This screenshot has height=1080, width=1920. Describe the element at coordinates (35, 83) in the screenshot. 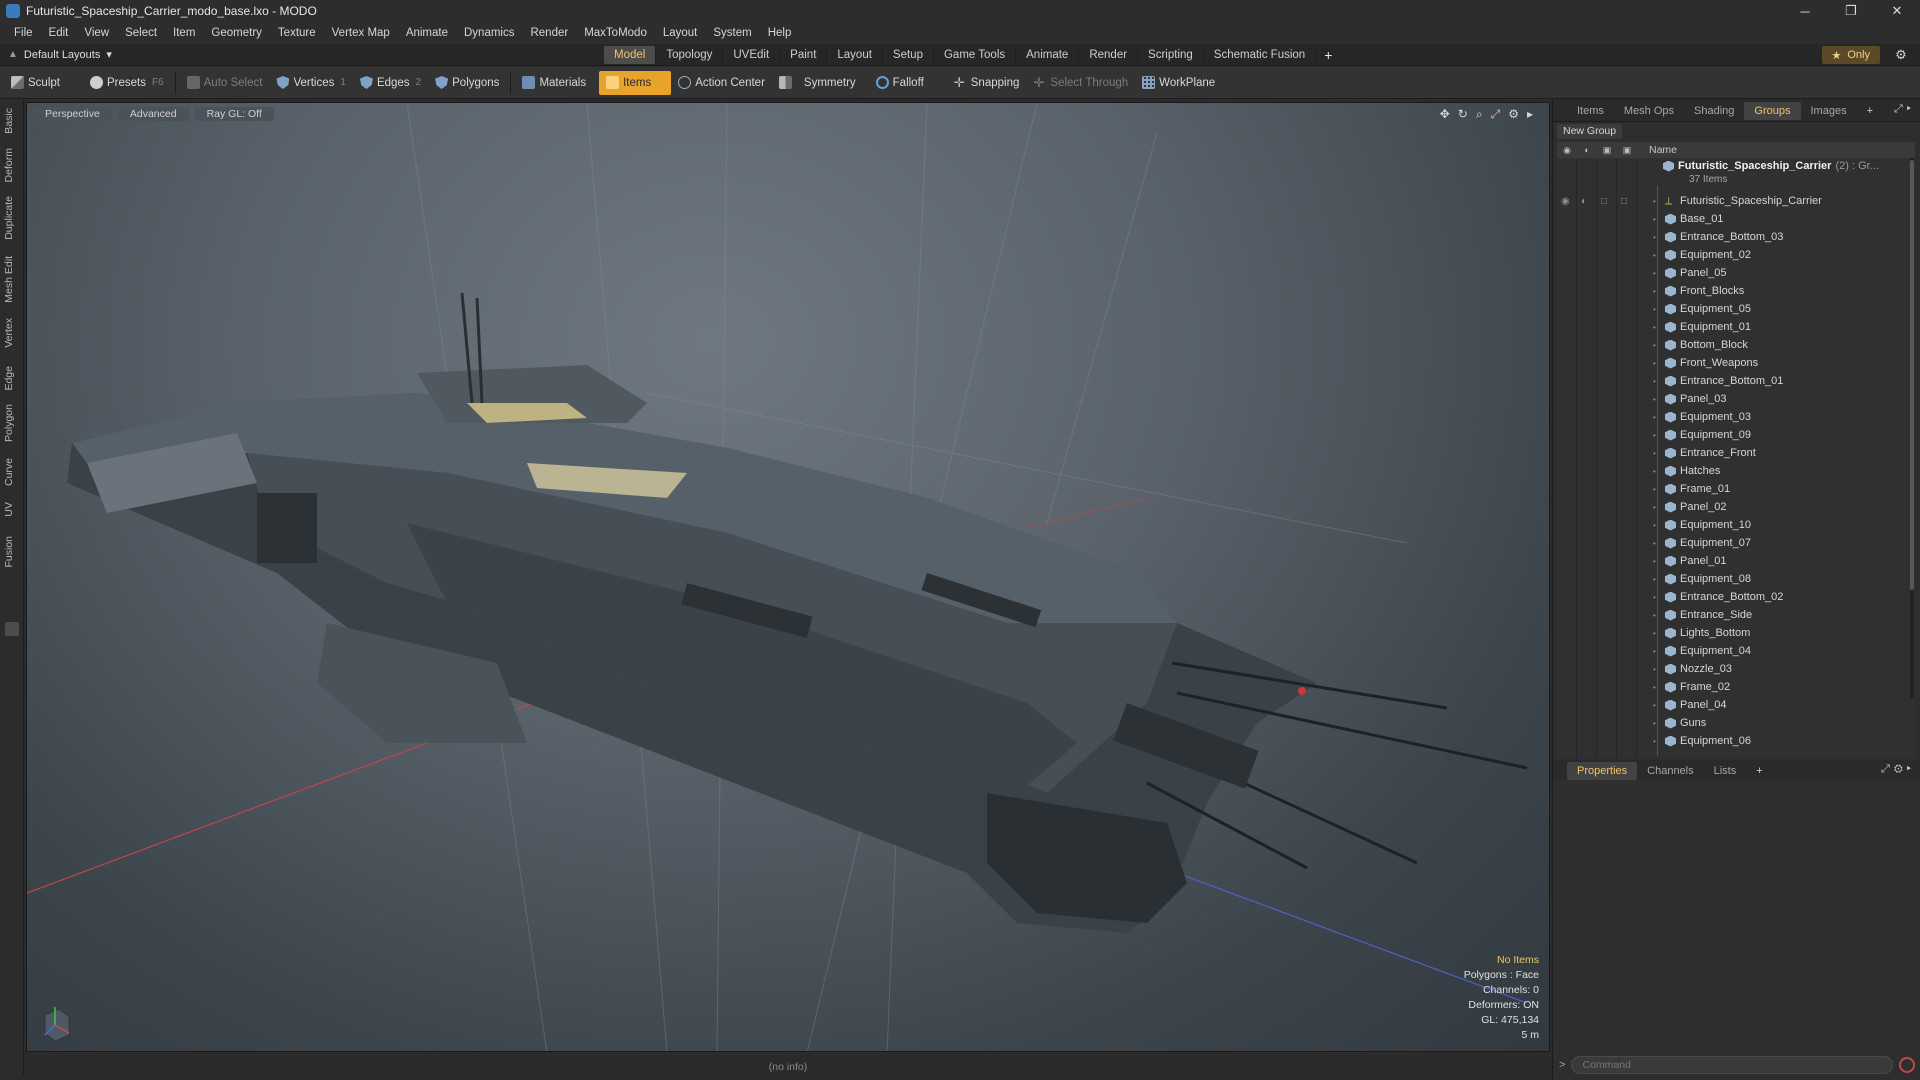

I see `sculpt-button: Sculpt` at that location.